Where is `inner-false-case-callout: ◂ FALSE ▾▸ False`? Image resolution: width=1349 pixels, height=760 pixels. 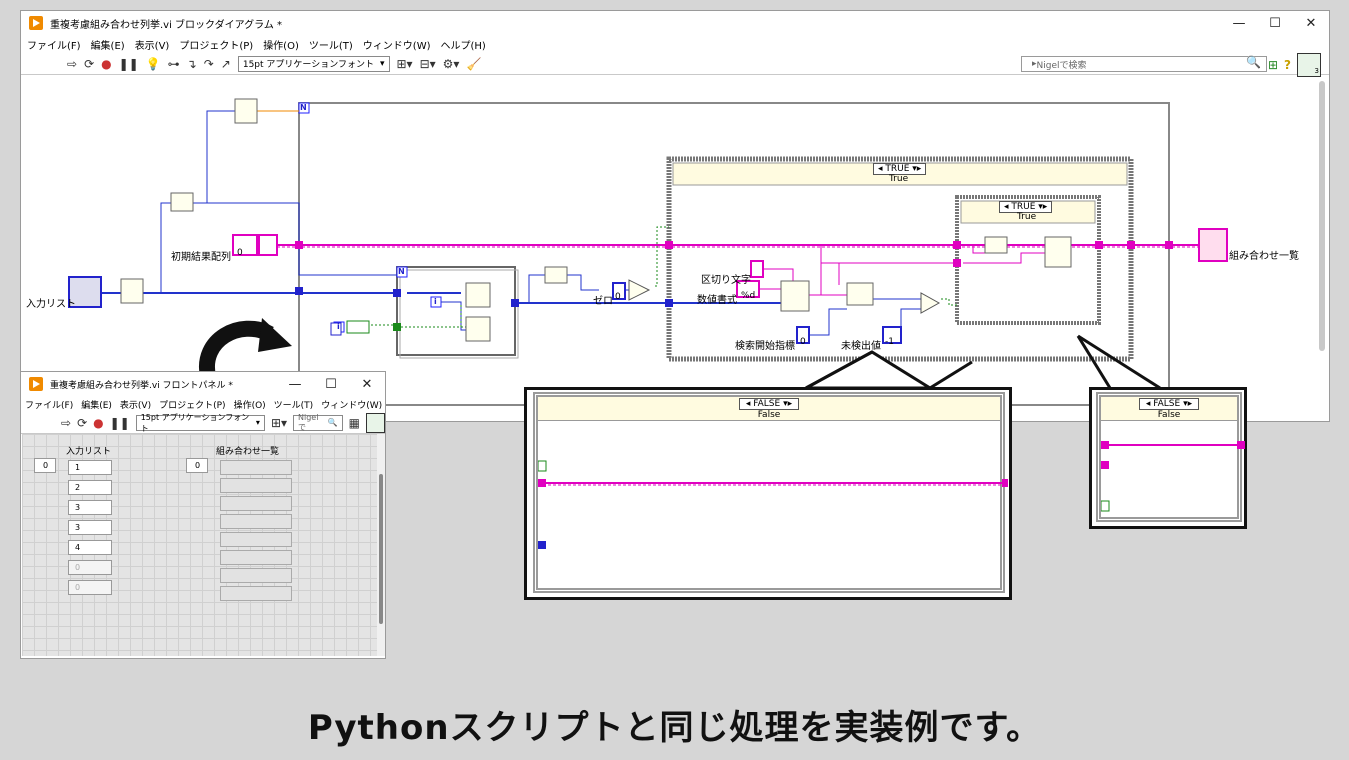 inner-false-case-callout: ◂ FALSE ▾▸ False is located at coordinates (1168, 458).